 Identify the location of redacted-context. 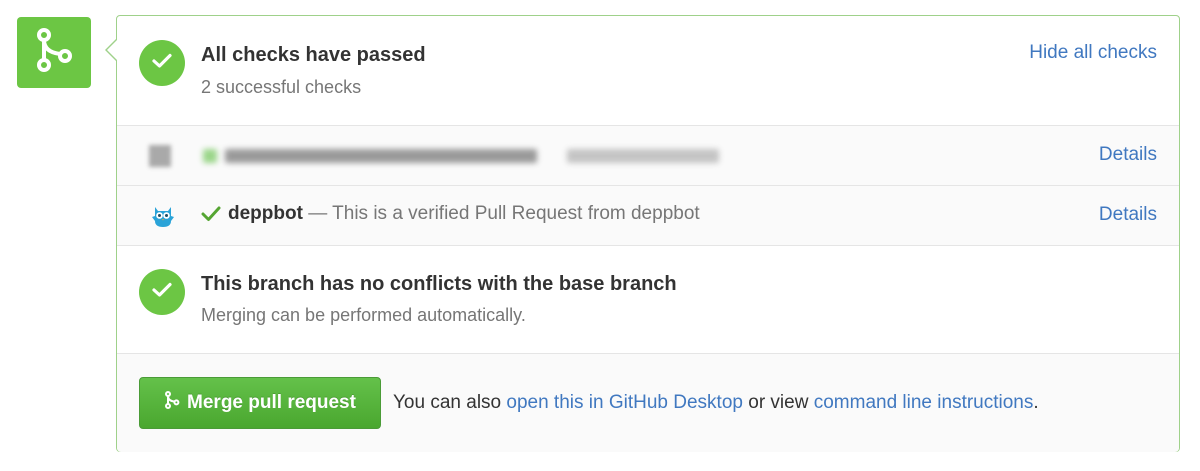
(381, 156).